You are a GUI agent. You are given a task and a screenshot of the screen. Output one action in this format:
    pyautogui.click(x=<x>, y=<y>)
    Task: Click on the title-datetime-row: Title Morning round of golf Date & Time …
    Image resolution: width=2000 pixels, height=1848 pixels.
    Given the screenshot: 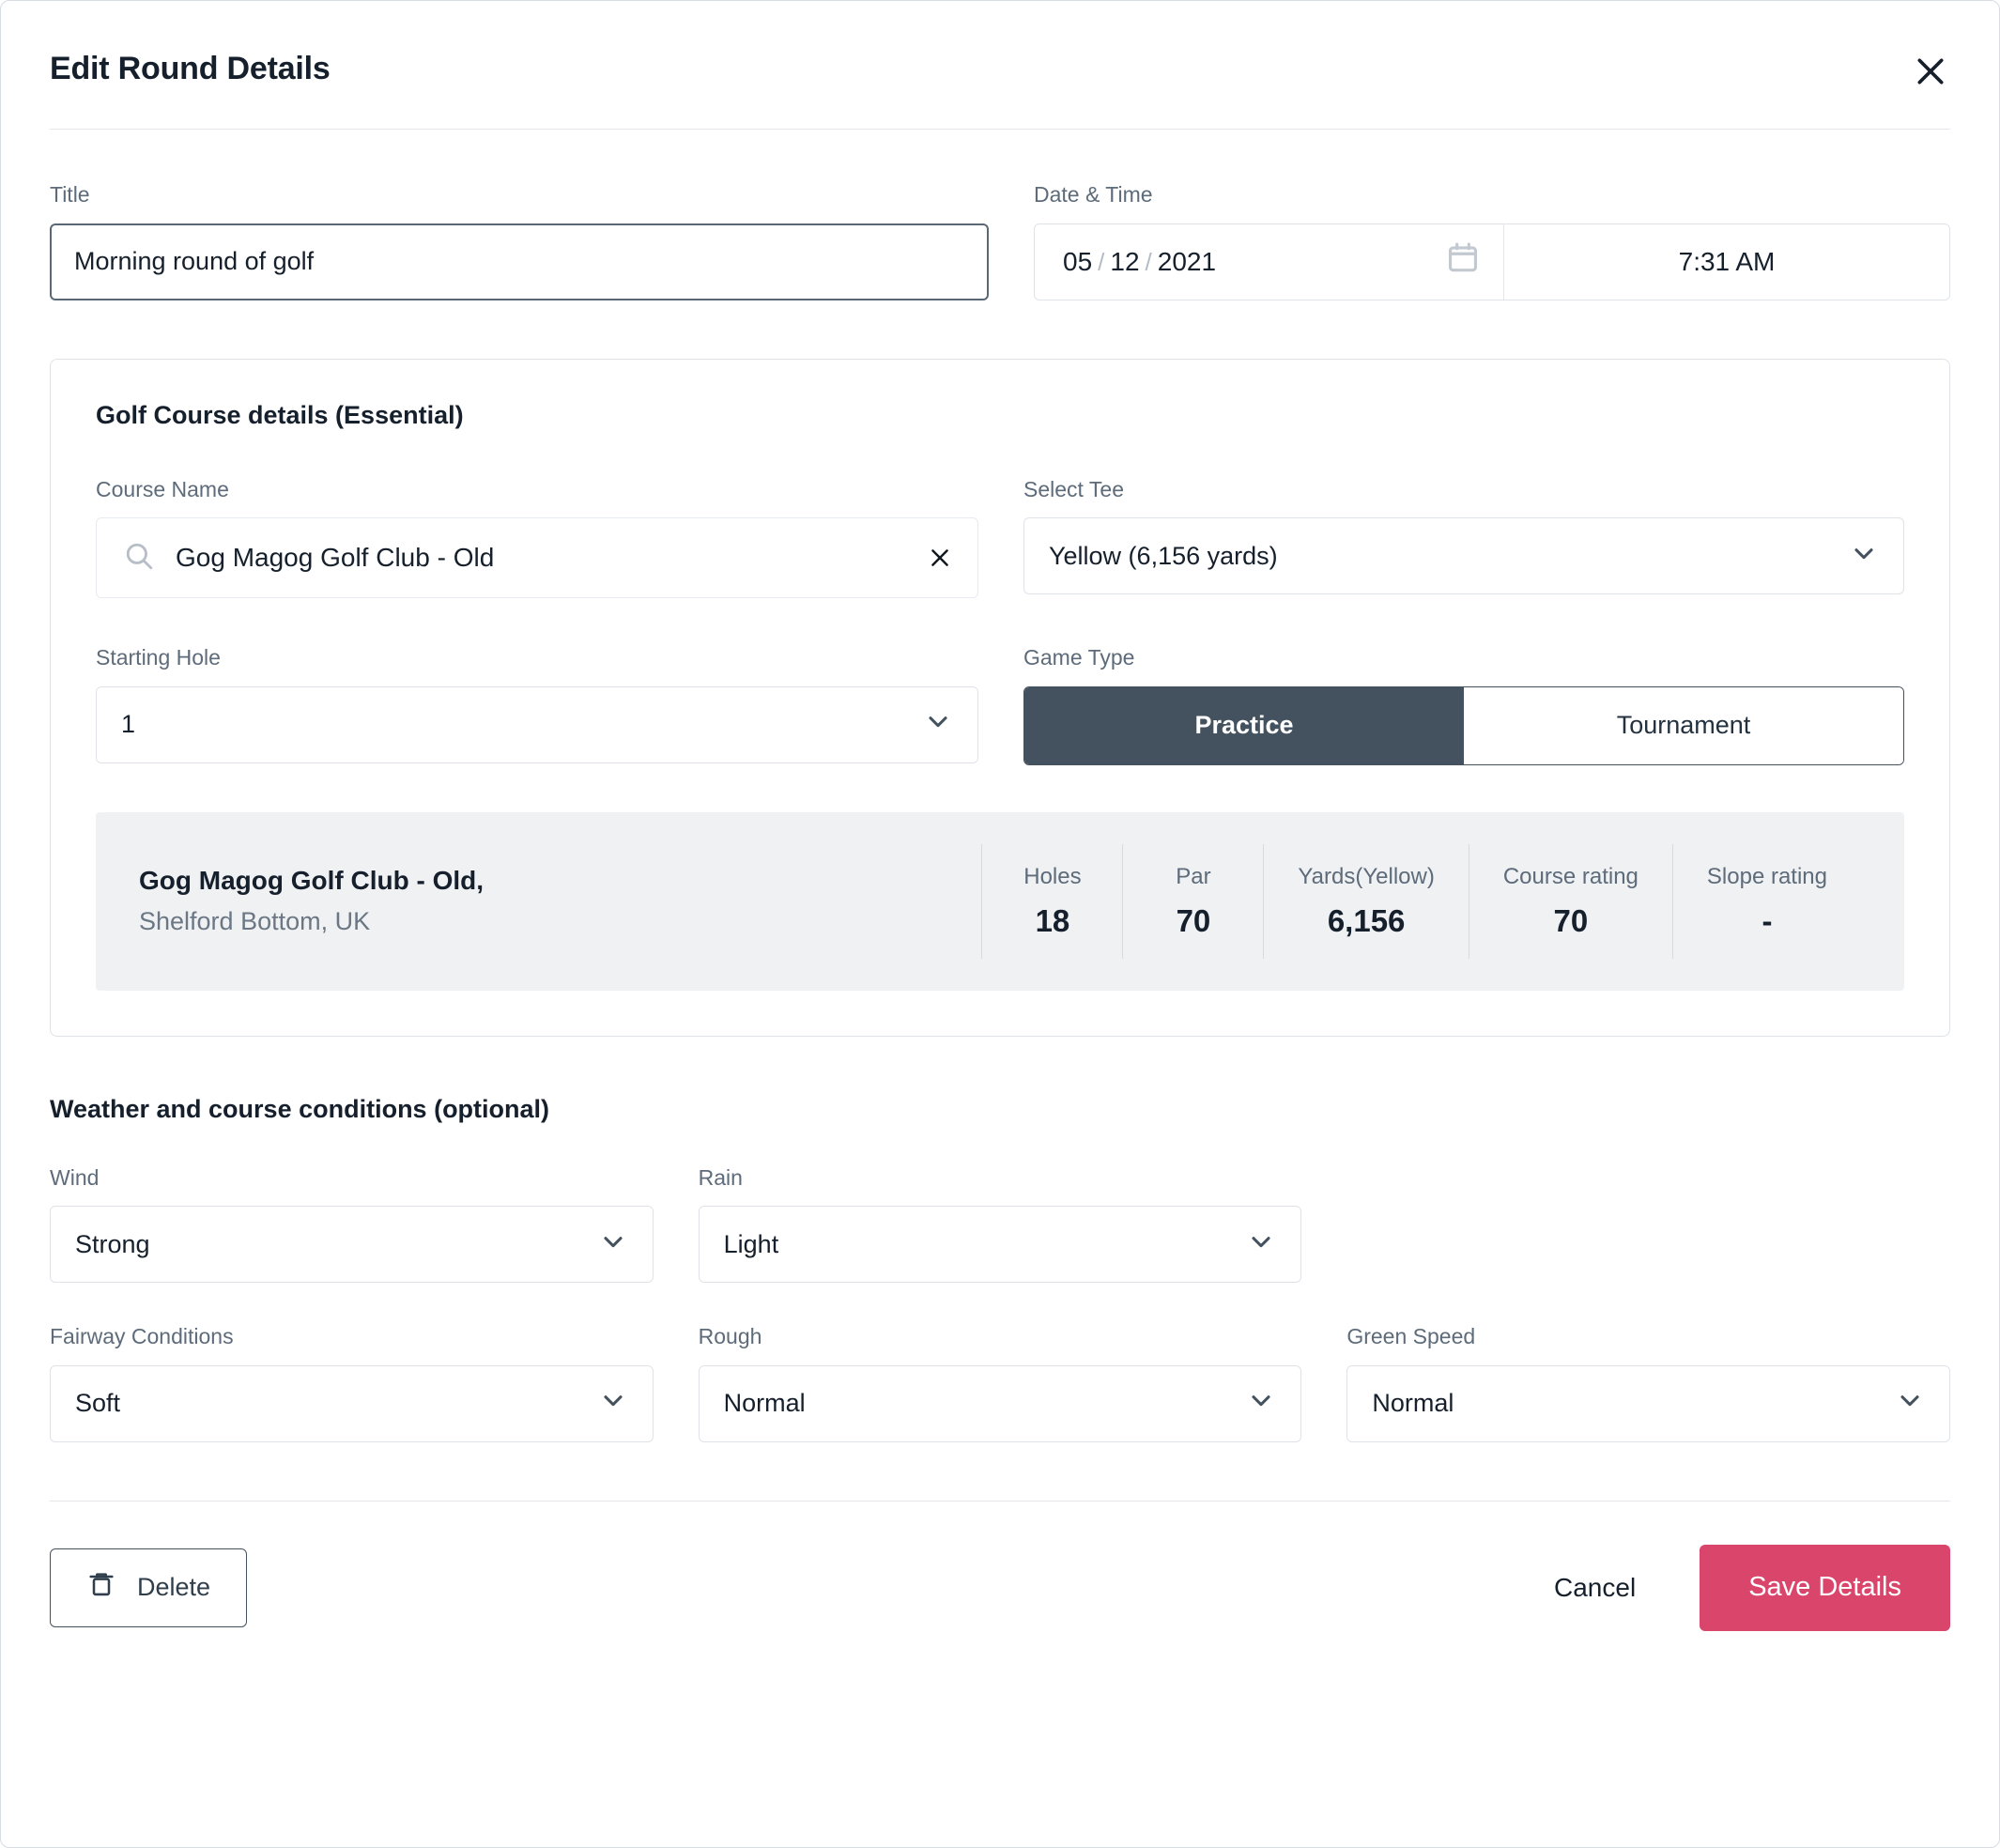 What is the action you would take?
    pyautogui.click(x=1000, y=215)
    